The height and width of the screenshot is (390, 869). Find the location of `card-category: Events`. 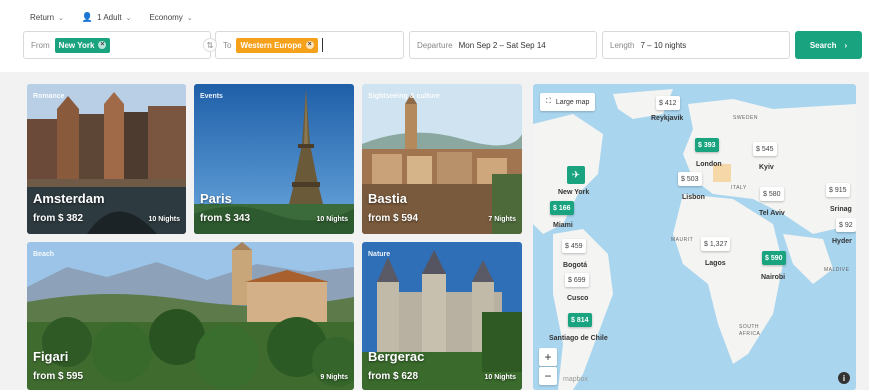

card-category: Events is located at coordinates (211, 96).